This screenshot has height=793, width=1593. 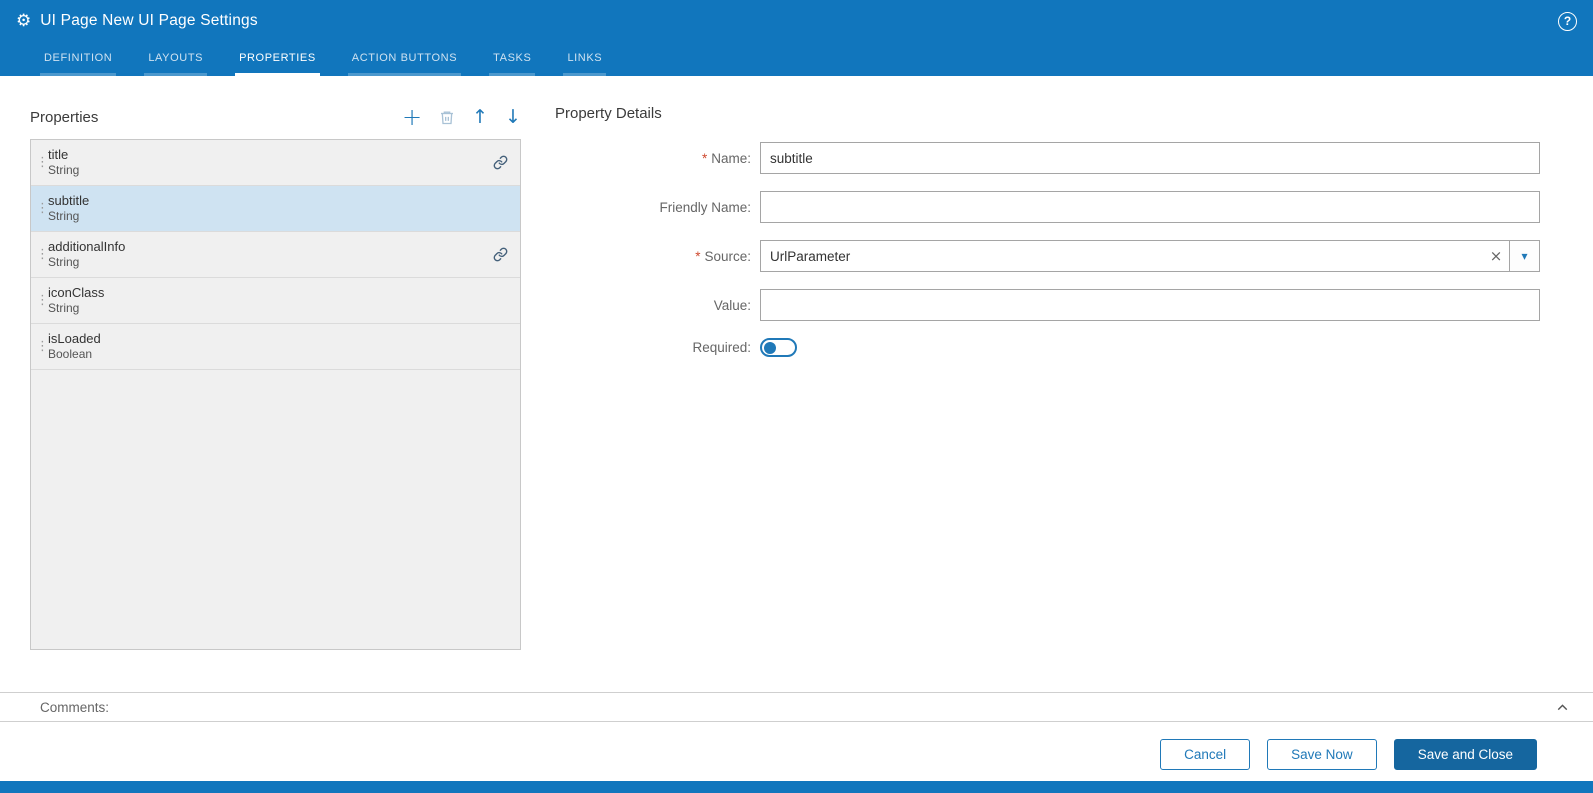 What do you see at coordinates (796, 787) in the screenshot?
I see `bottom-accent-strip` at bounding box center [796, 787].